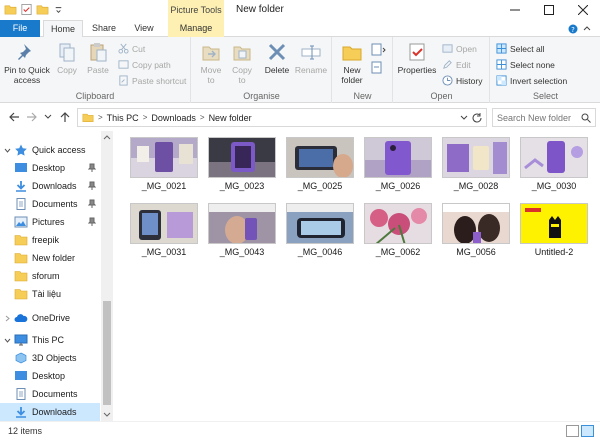 The image size is (600, 440). What do you see at coordinates (459, 48) in the screenshot?
I see `open-button: Open` at bounding box center [459, 48].